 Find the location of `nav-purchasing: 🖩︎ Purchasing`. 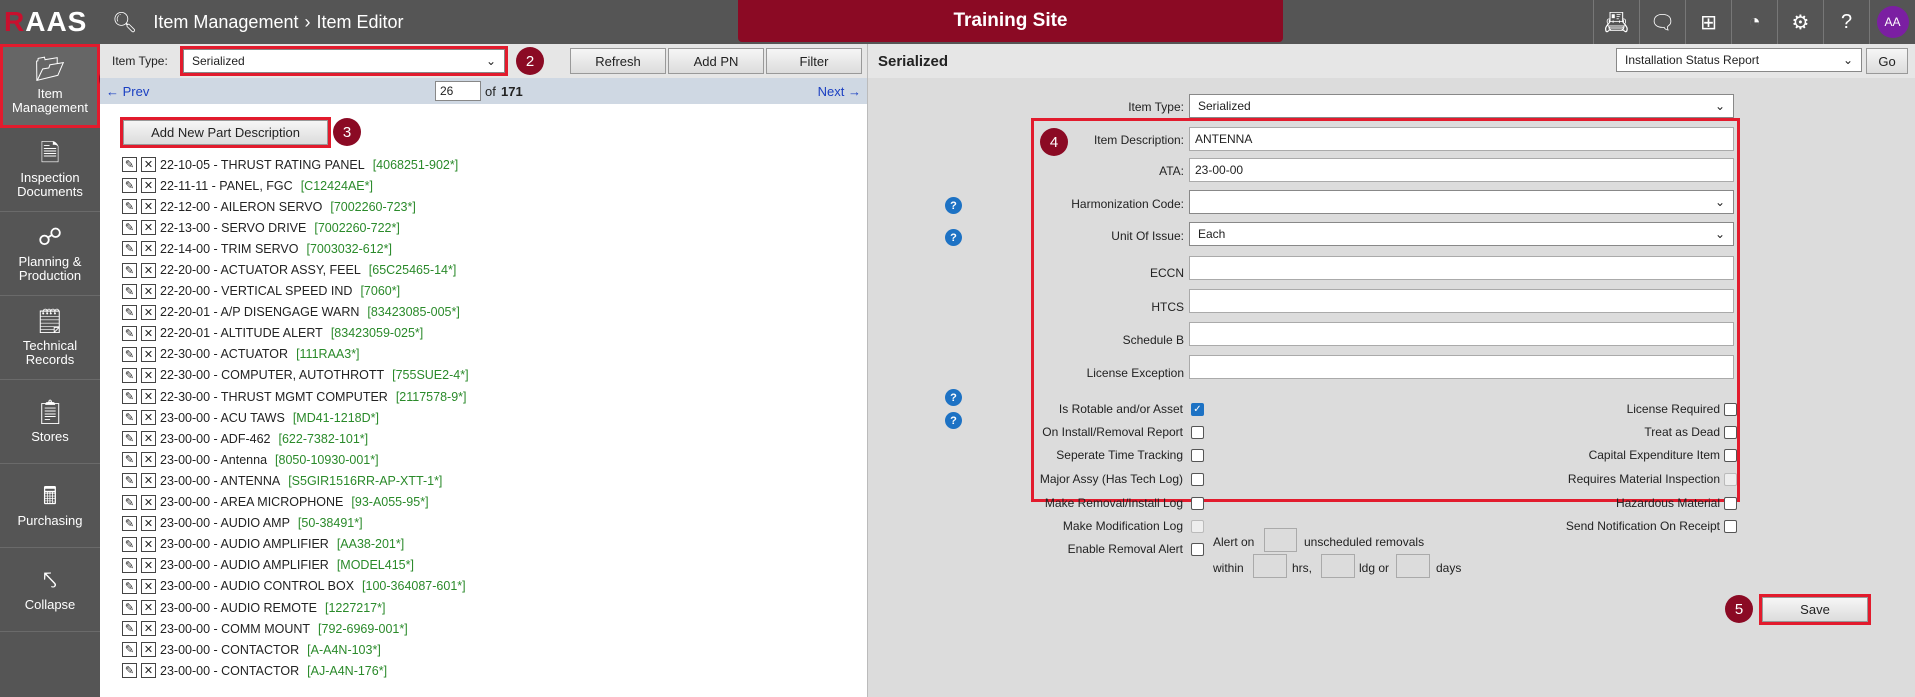

nav-purchasing: 🖩︎ Purchasing is located at coordinates (50, 506).